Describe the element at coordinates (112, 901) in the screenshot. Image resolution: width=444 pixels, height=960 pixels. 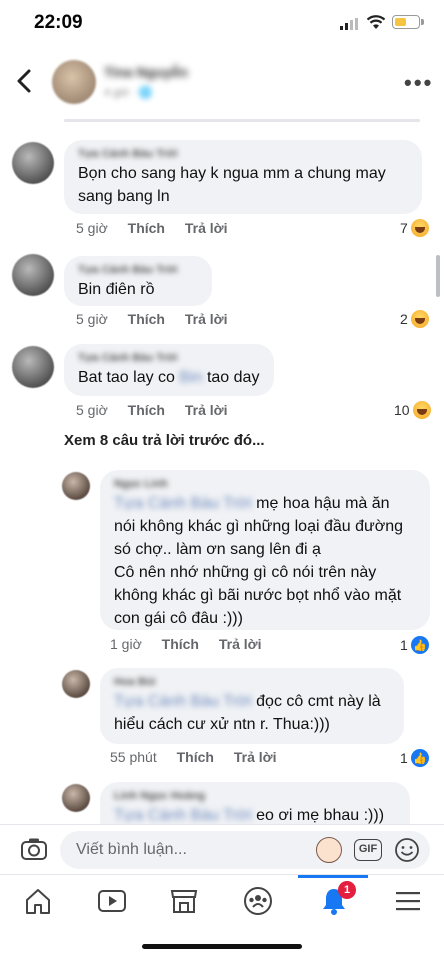
I see `watch-icon` at that location.